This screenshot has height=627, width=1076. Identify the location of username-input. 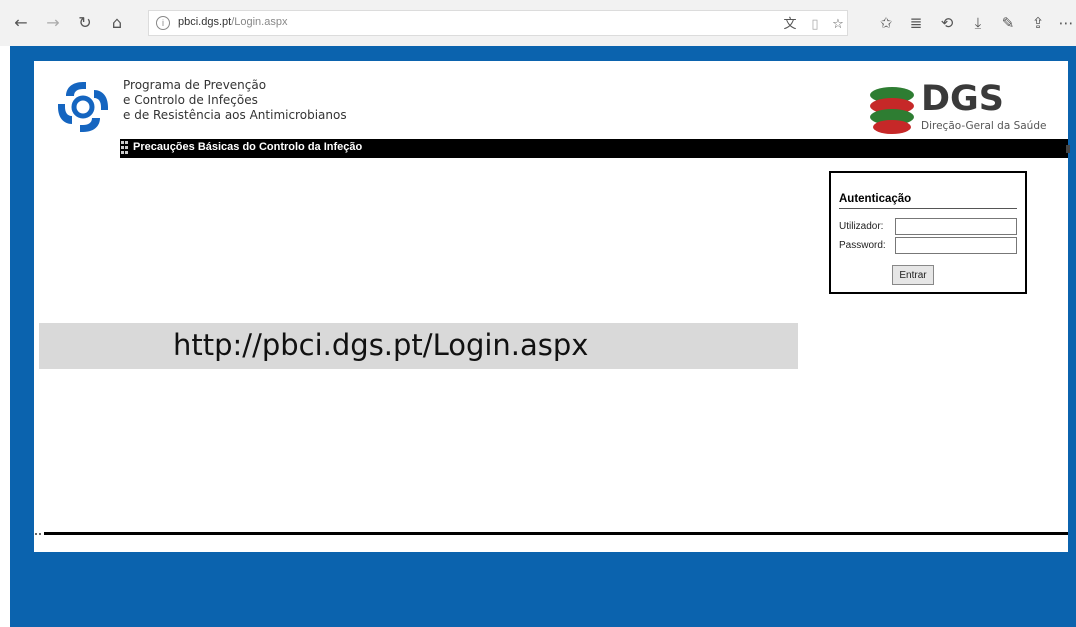
(956, 226).